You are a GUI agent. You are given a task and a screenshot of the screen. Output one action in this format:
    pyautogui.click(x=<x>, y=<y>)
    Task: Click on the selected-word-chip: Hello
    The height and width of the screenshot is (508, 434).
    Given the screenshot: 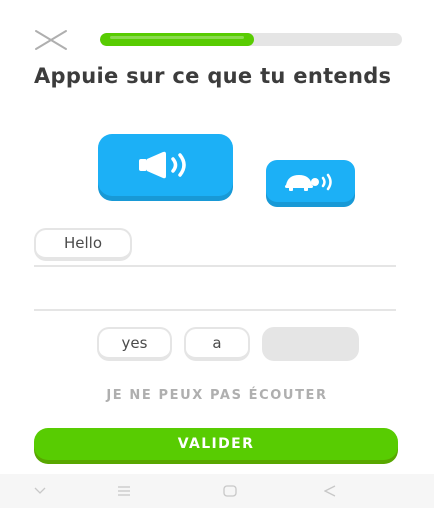 What is the action you would take?
    pyautogui.click(x=83, y=244)
    